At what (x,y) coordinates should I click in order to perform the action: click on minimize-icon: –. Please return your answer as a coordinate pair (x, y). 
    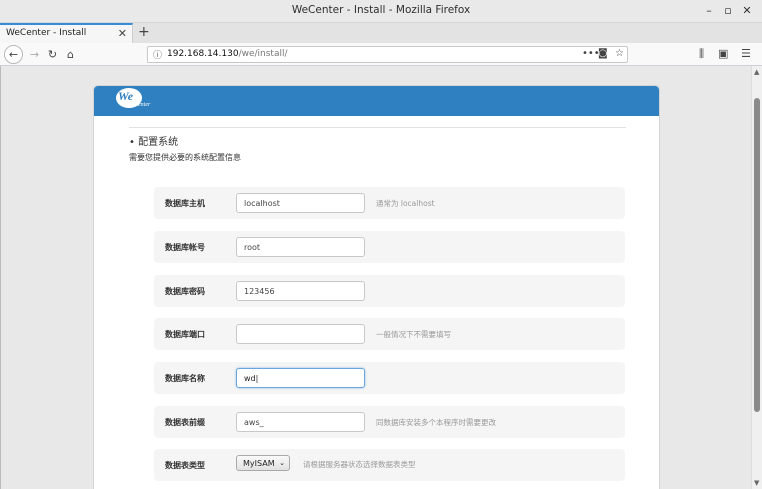
    Looking at the image, I should click on (709, 11).